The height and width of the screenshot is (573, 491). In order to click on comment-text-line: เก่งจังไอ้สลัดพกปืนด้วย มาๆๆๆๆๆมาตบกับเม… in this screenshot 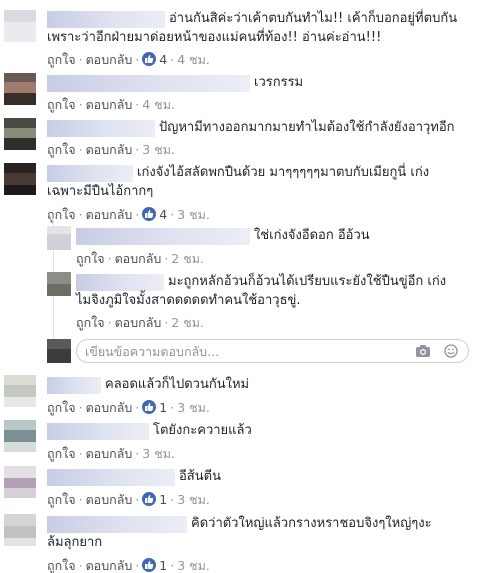, I will do `click(283, 172)`.